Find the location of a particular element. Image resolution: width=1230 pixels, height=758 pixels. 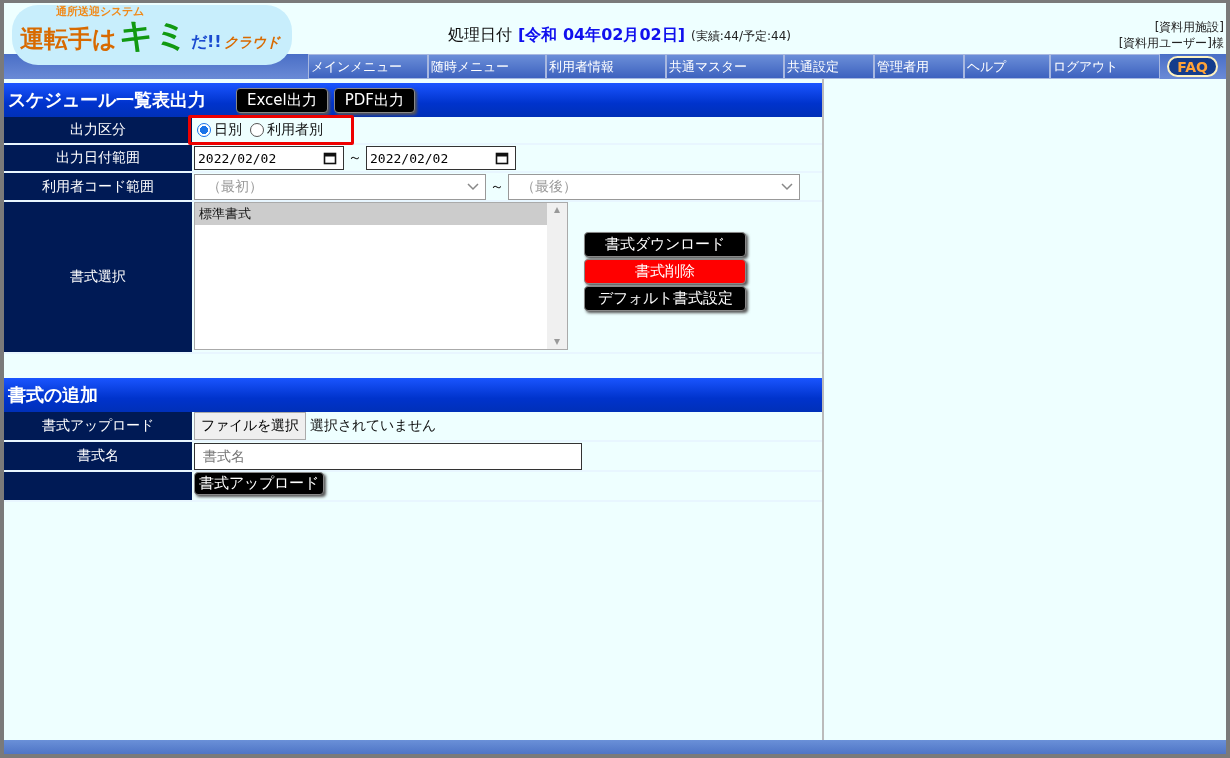

nav-menu-item: メインメニュー is located at coordinates (368, 66).